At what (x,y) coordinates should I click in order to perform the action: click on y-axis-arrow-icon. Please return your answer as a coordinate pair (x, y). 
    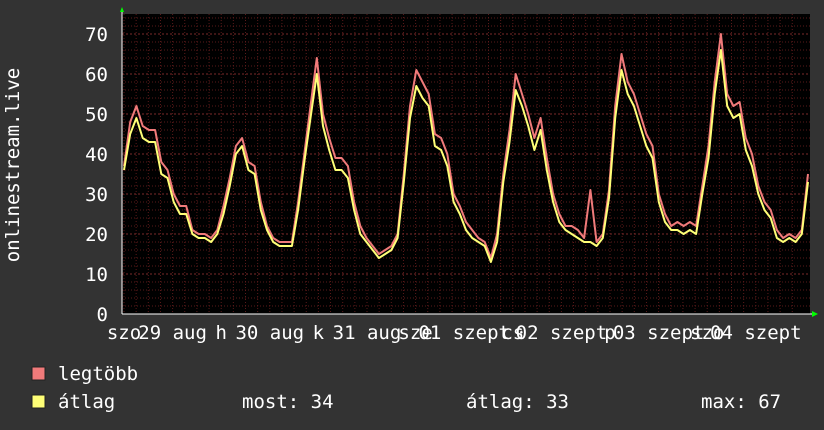
    Looking at the image, I should click on (122, 9).